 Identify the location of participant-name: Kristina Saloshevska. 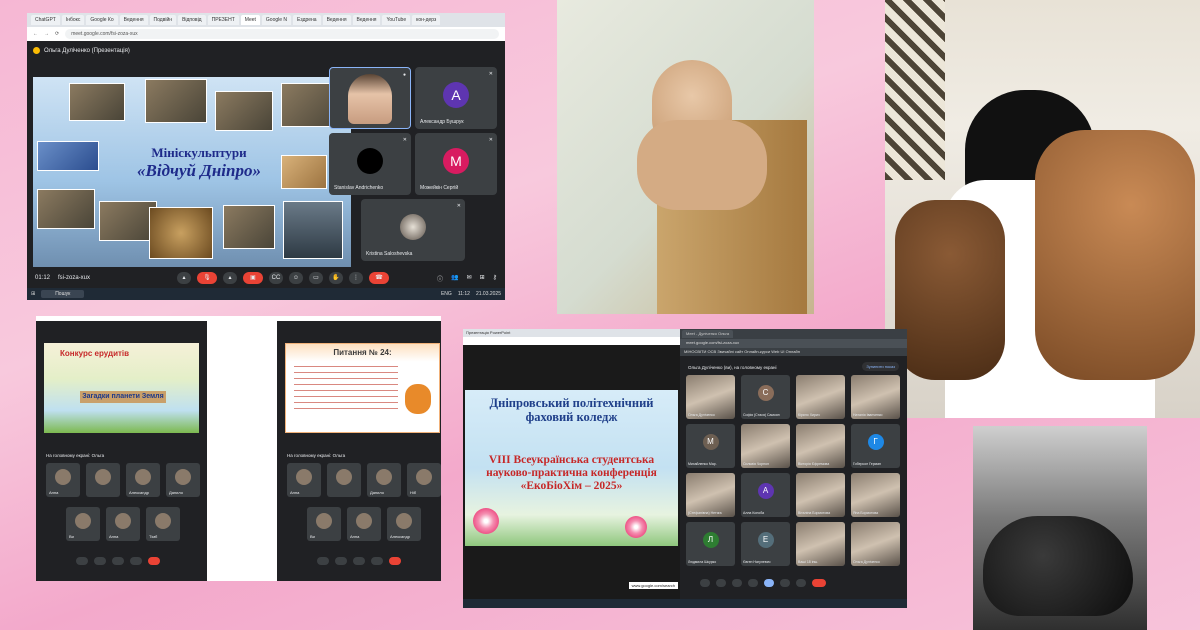
(389, 254).